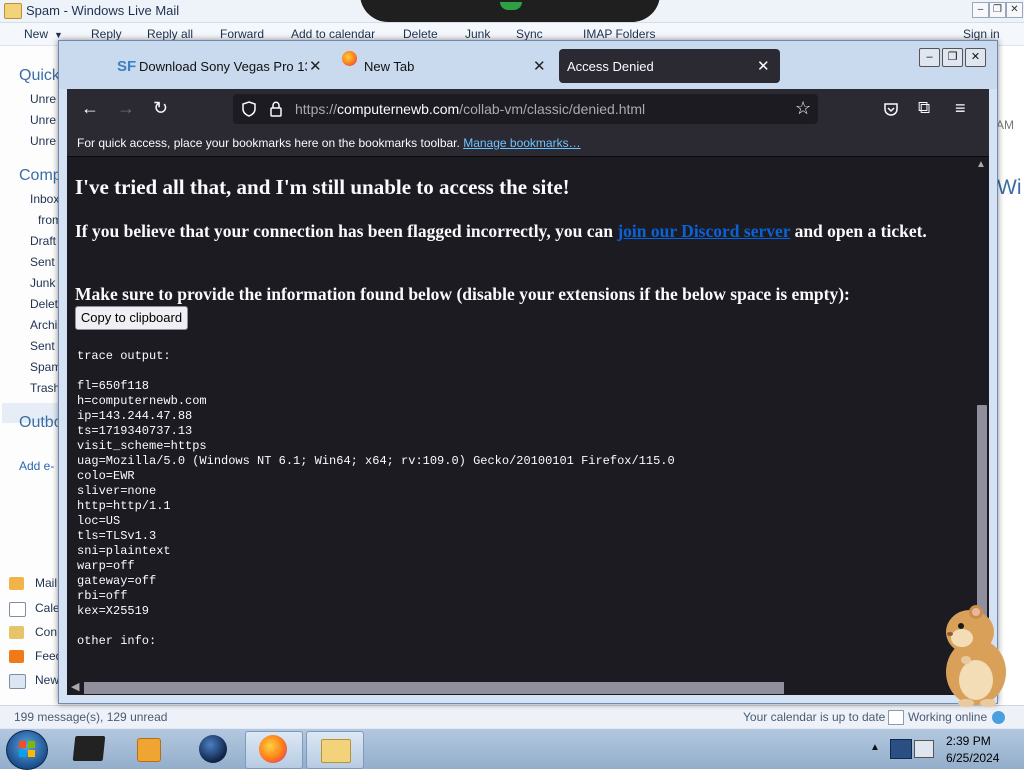  Describe the element at coordinates (901, 749) in the screenshot. I see `network-icon` at that location.